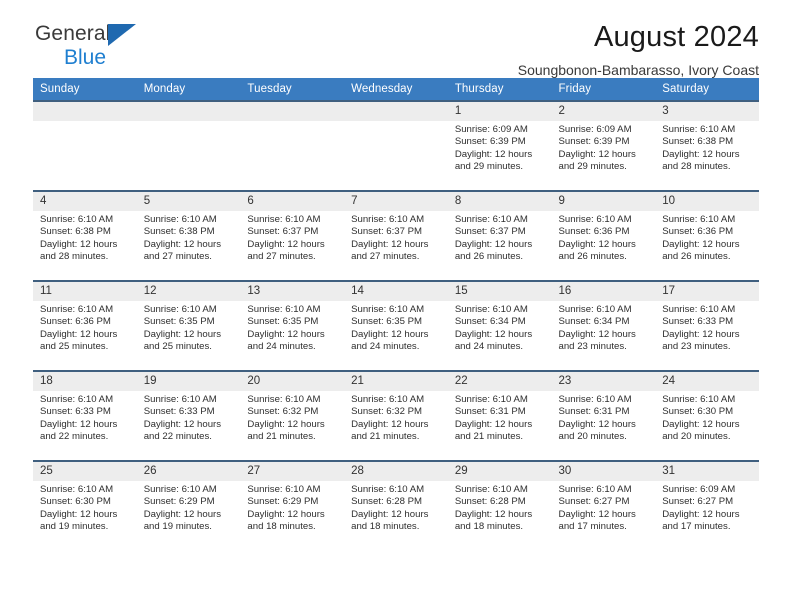  I want to click on day-number: 17, so click(707, 291).